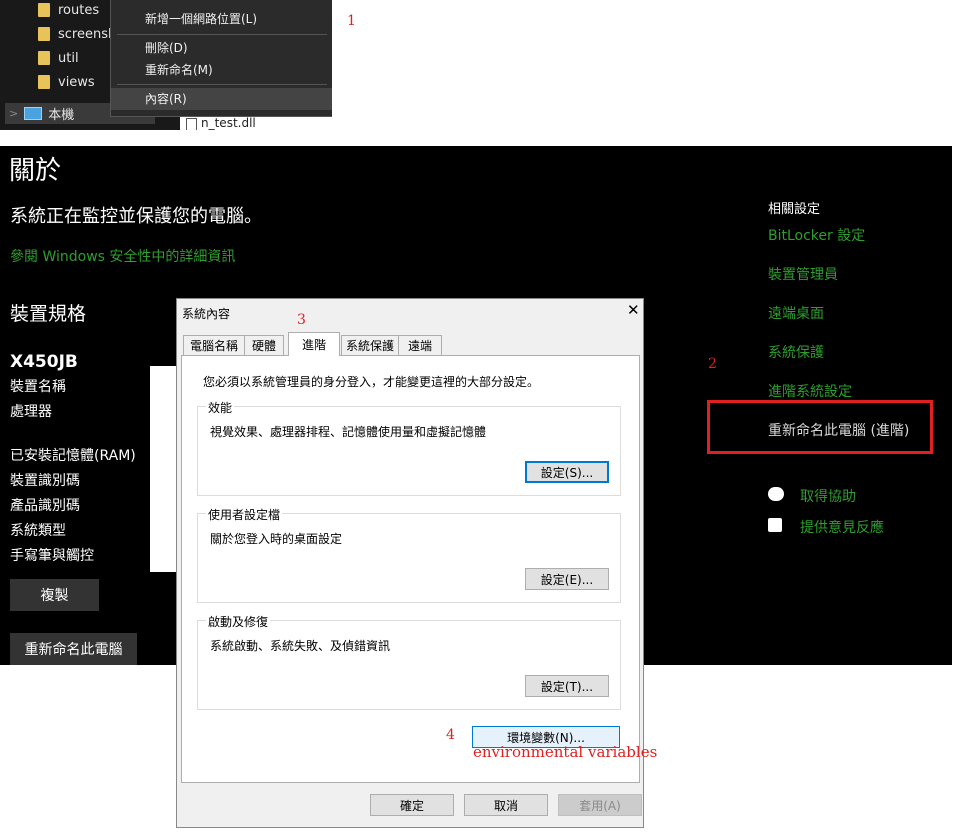  Describe the element at coordinates (820, 427) in the screenshot. I see `annotation-highlight-box` at that location.